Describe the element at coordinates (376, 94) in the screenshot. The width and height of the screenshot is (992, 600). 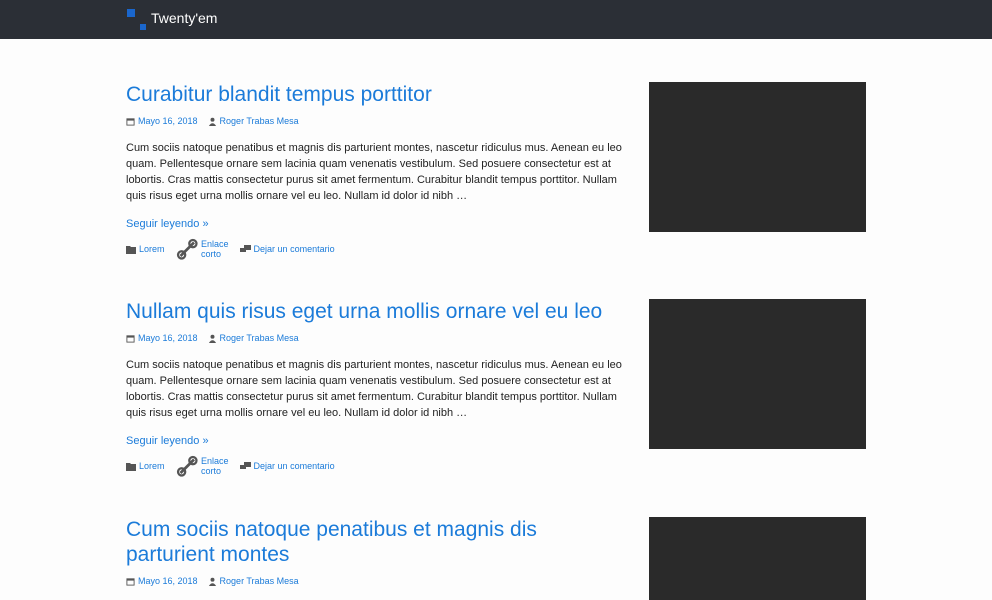
I see `post-title-link: Curabitur blandit tempus porttitor` at that location.